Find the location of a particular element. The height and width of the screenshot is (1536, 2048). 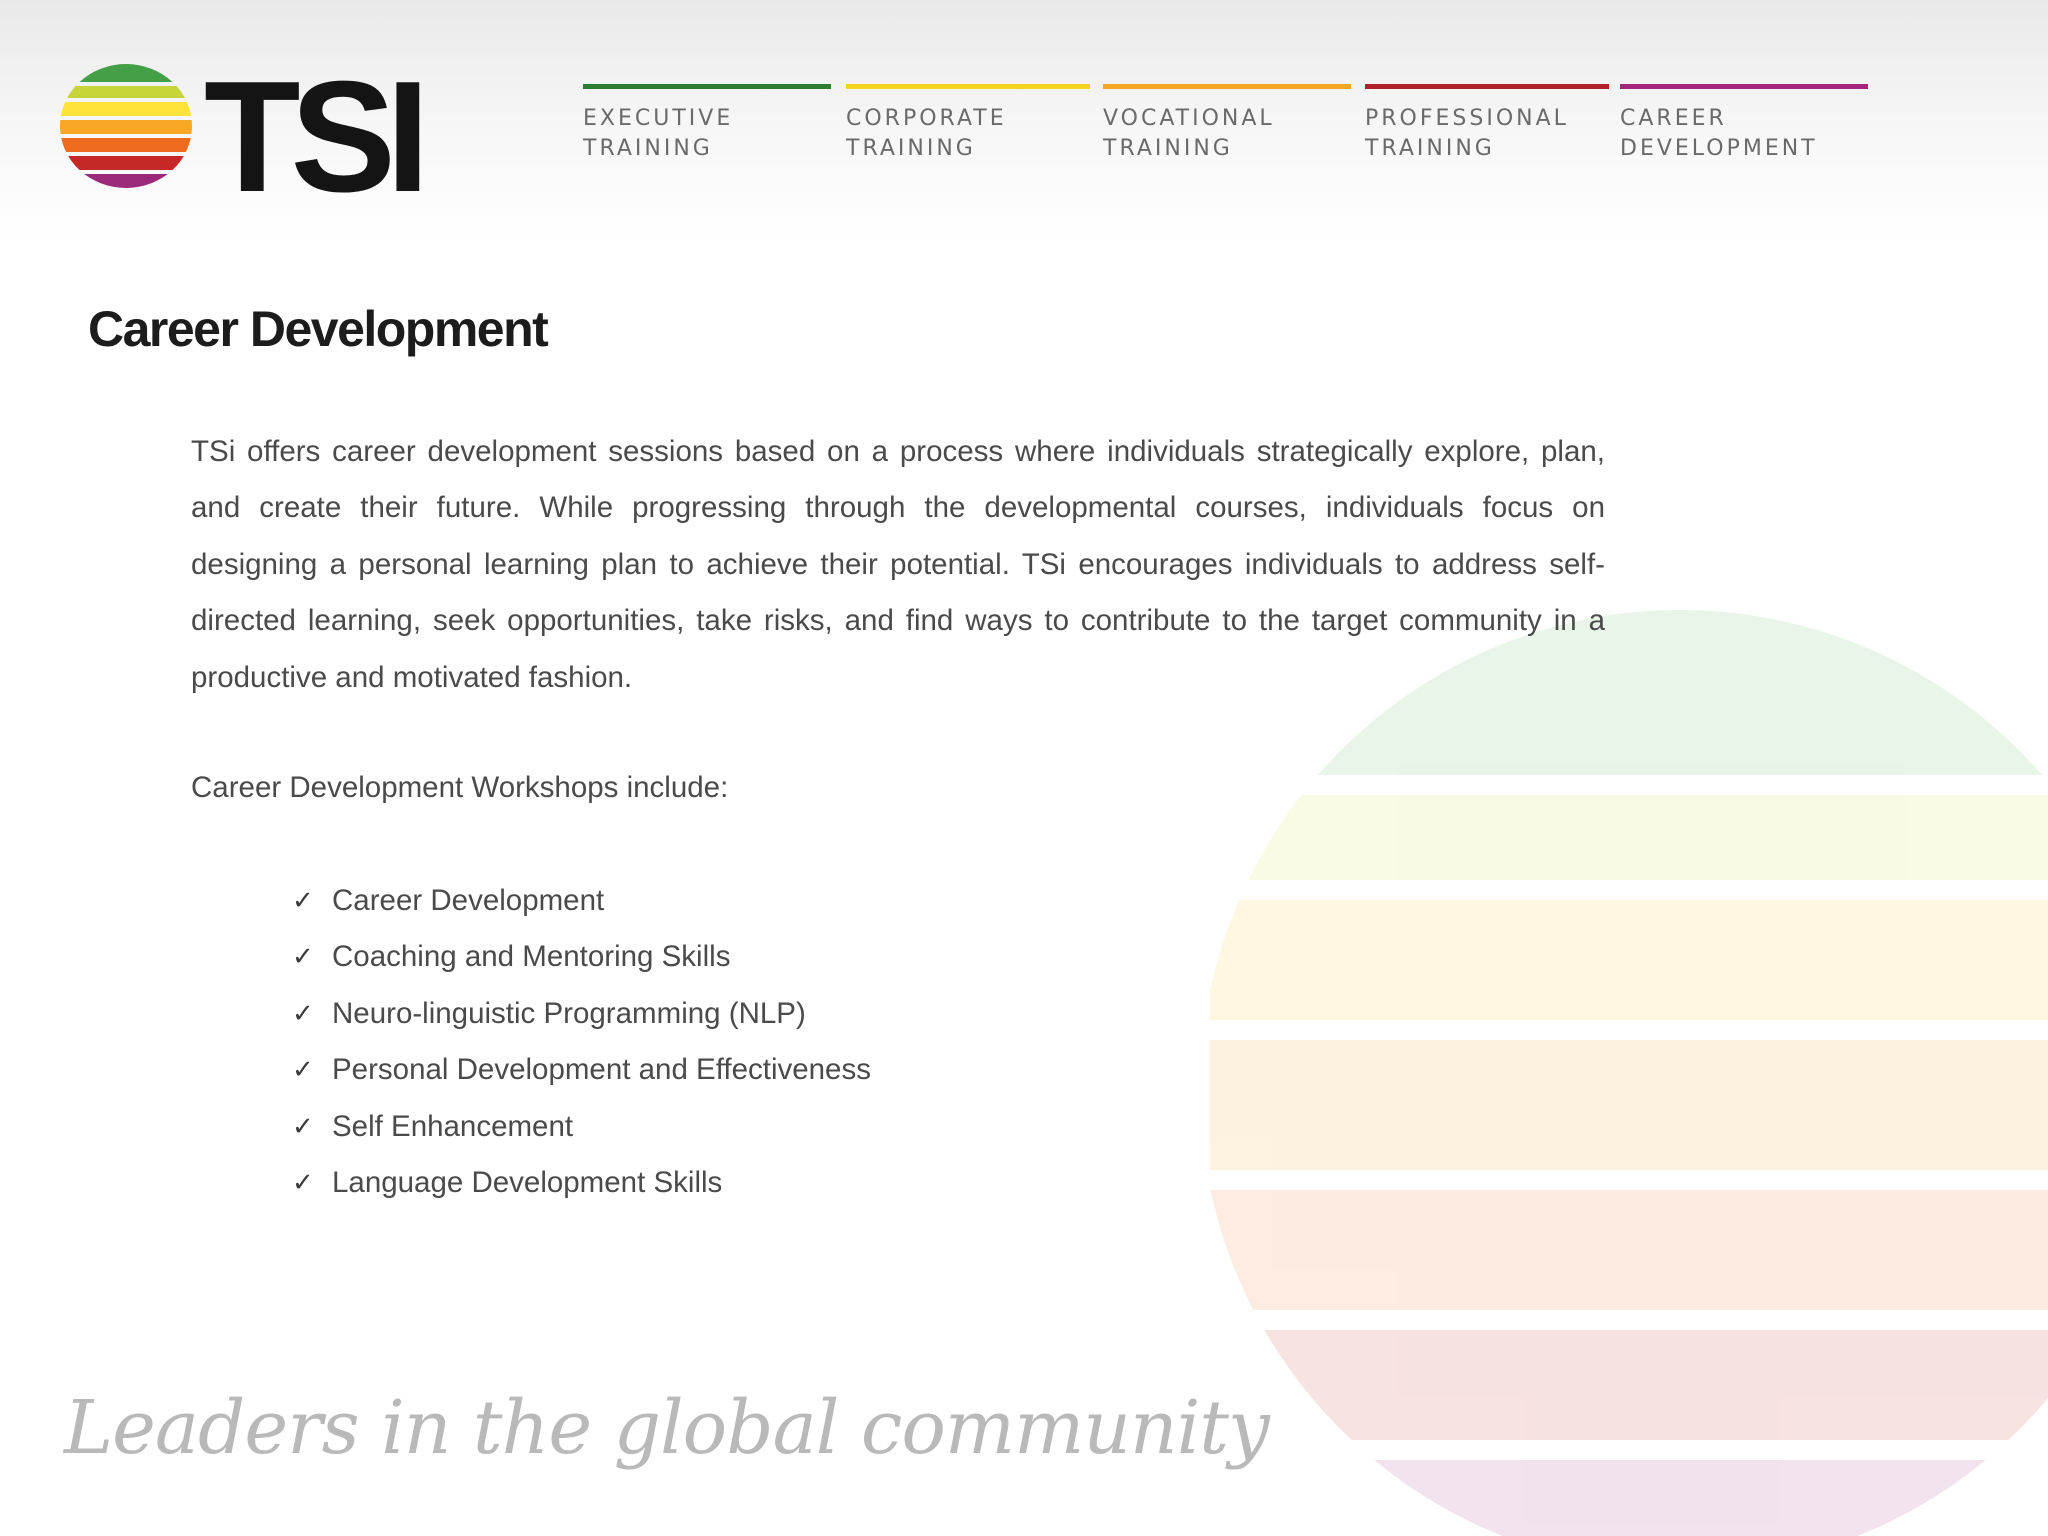

nav-label: VOCATIONAL TRAINING is located at coordinates (1189, 133).